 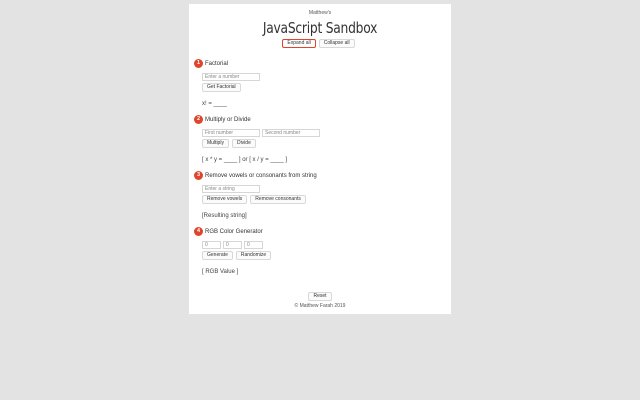 What do you see at coordinates (253, 245) in the screenshot?
I see `blue-value-input: 0` at bounding box center [253, 245].